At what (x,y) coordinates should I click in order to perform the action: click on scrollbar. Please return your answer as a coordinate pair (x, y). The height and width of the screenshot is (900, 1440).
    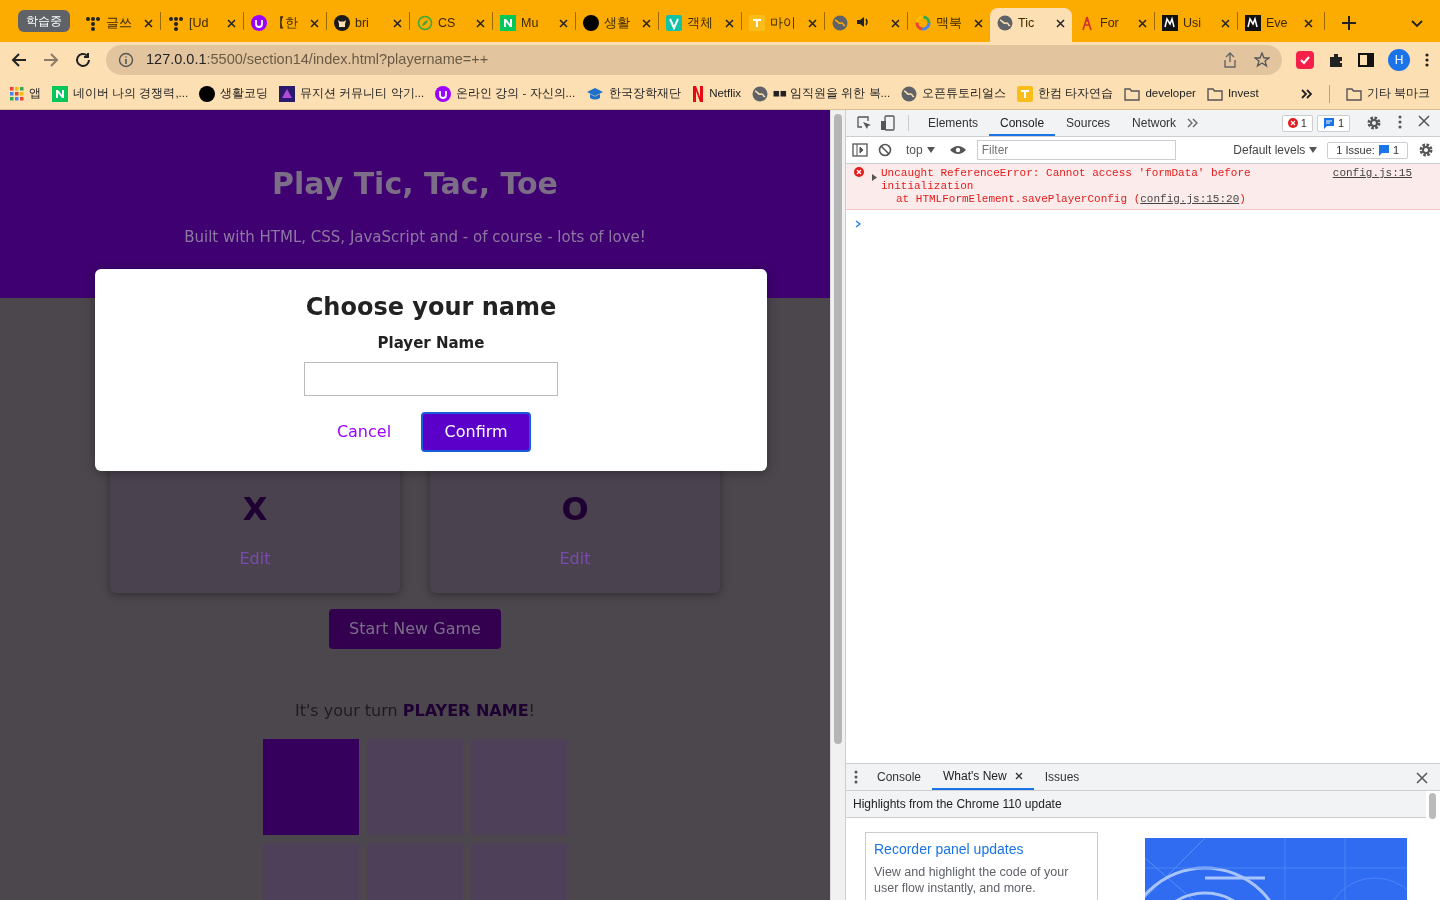
    Looking at the image, I should click on (837, 505).